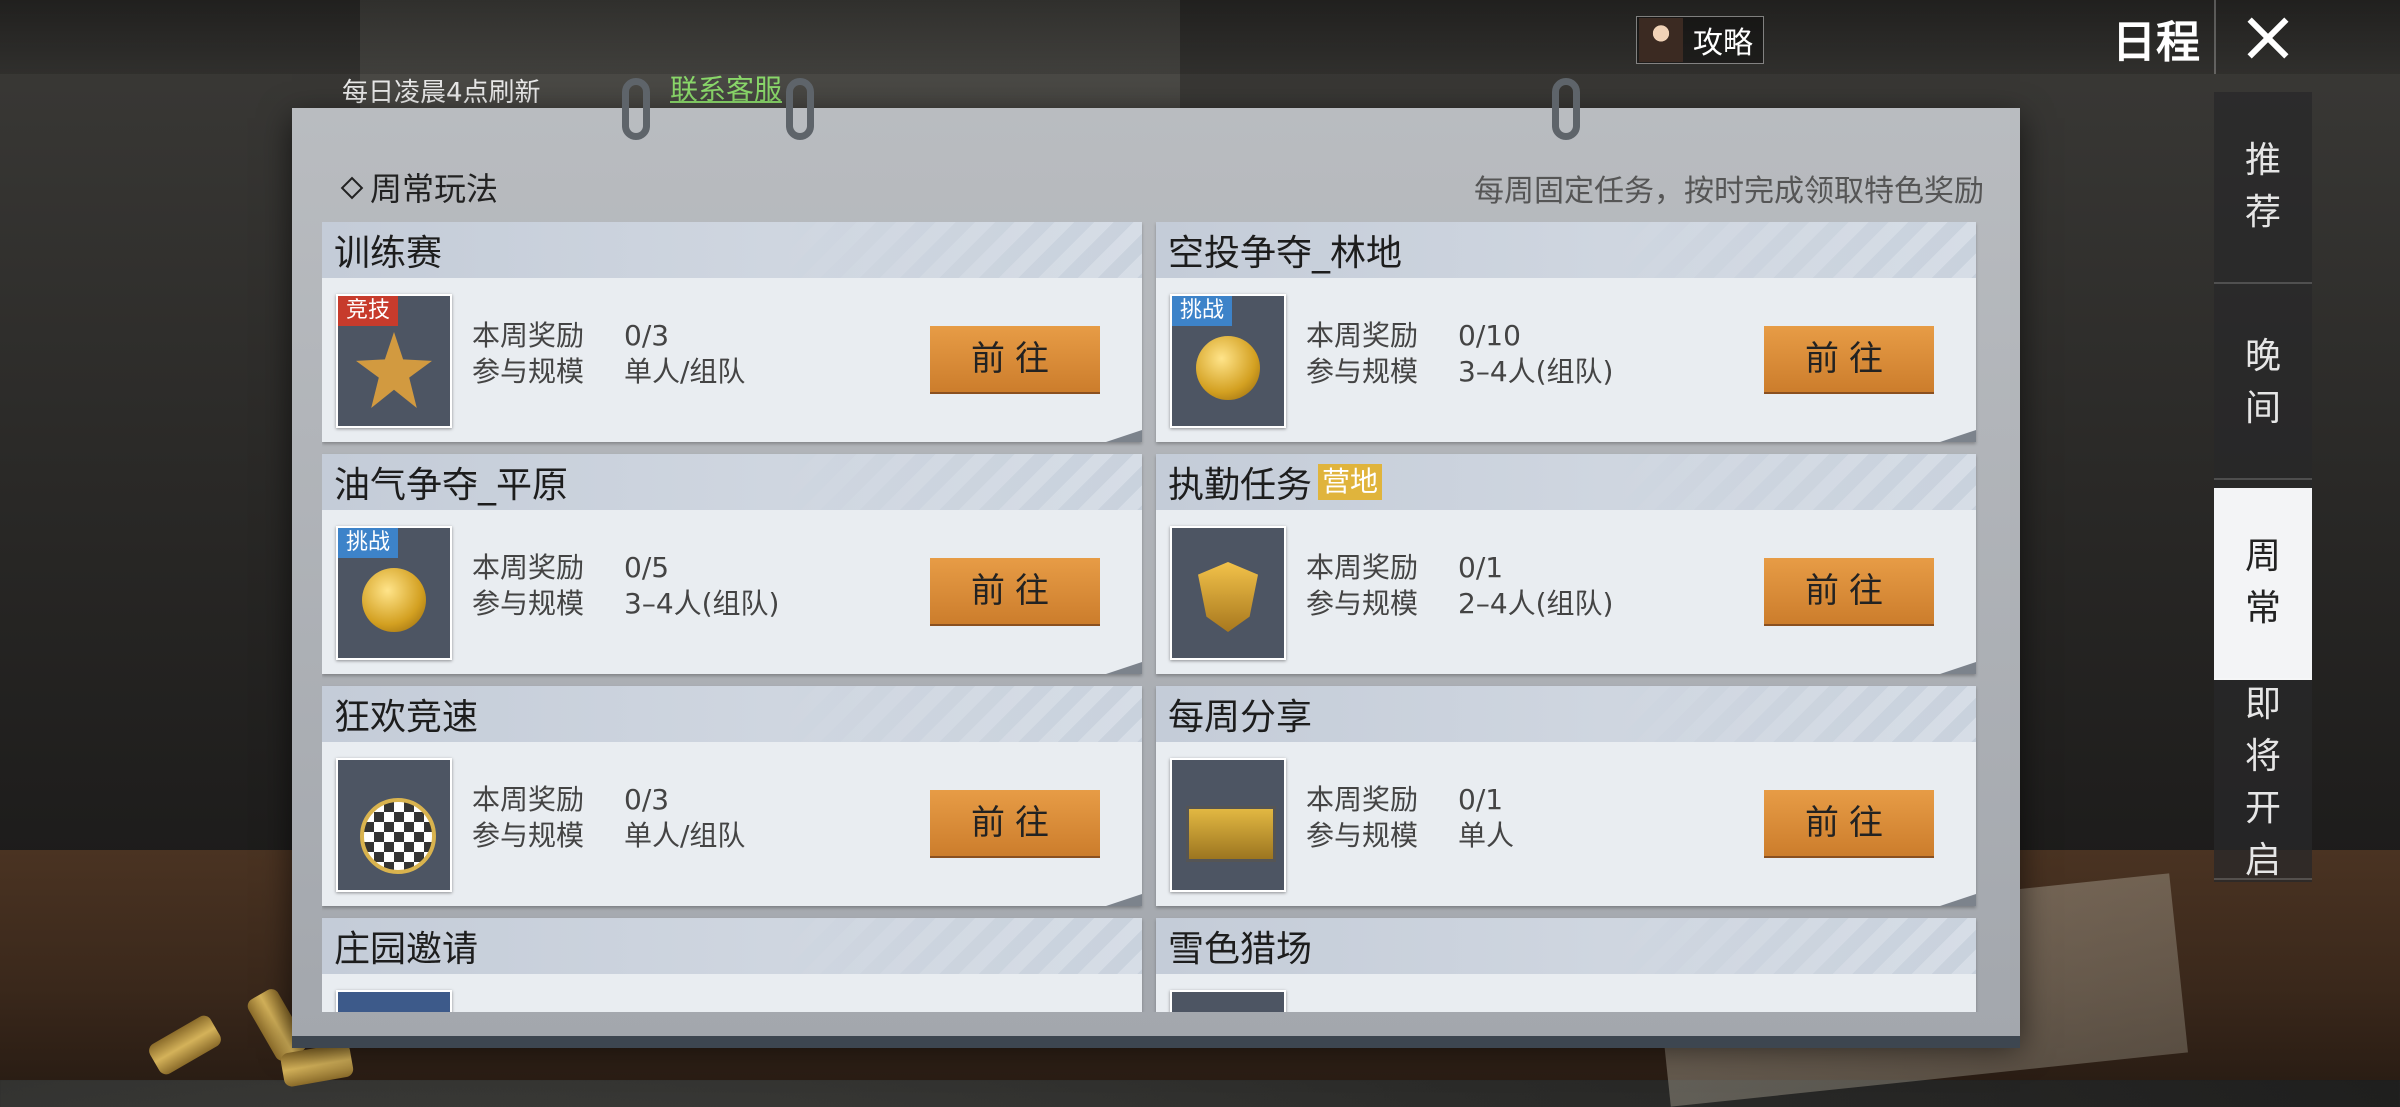  Describe the element at coordinates (1536, 603) in the screenshot. I see `scale-value: 2–4人(组队)` at that location.